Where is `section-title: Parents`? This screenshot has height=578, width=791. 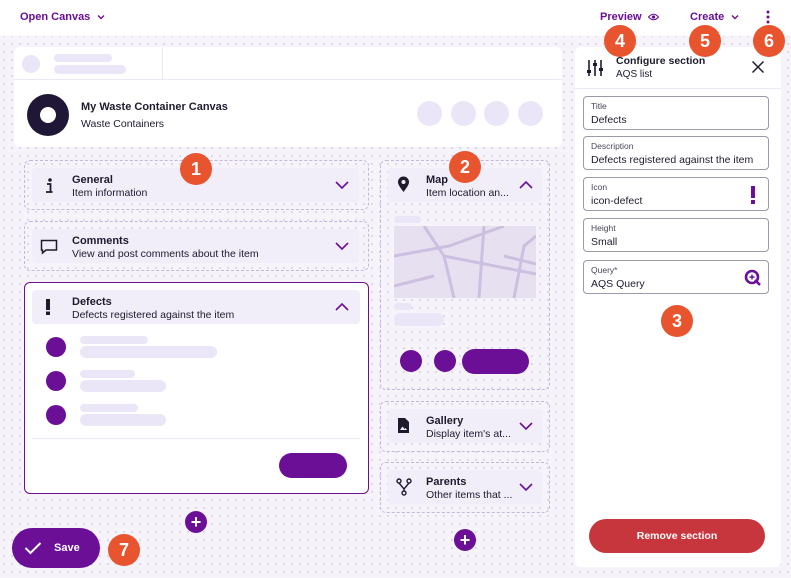 section-title: Parents is located at coordinates (446, 482).